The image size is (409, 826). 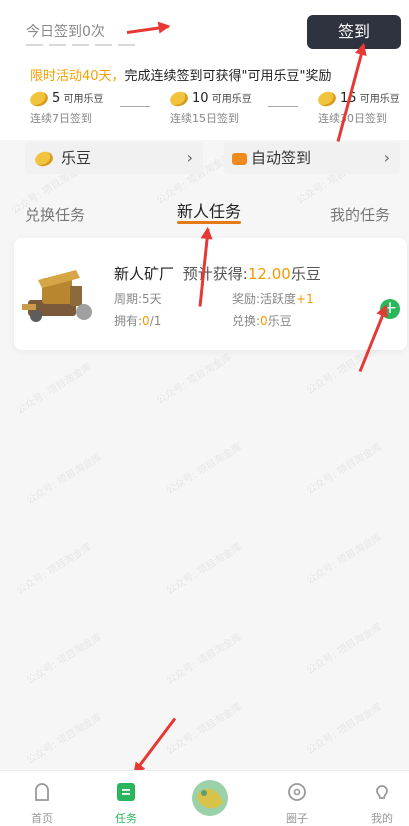 What do you see at coordinates (269, 274) in the screenshot?
I see `expected-value: 12.00` at bounding box center [269, 274].